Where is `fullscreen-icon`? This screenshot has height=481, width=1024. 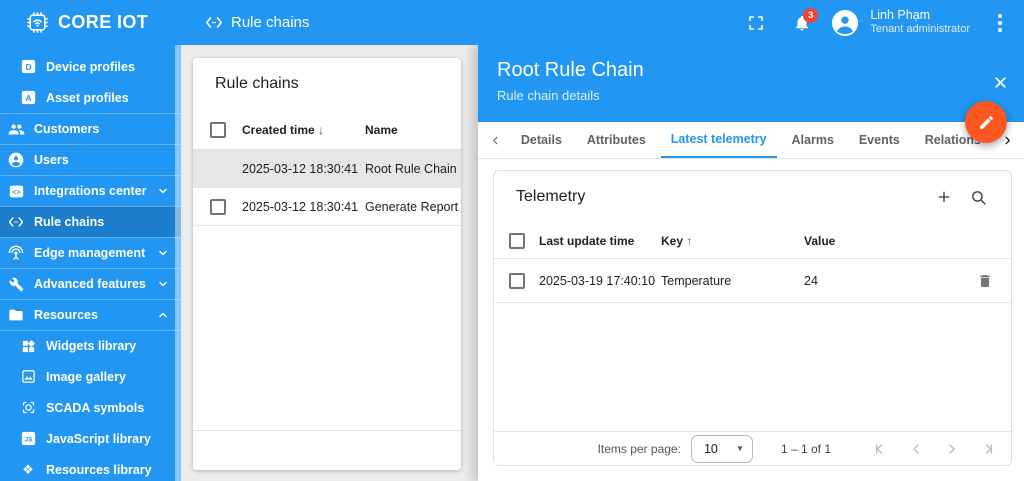 fullscreen-icon is located at coordinates (756, 23).